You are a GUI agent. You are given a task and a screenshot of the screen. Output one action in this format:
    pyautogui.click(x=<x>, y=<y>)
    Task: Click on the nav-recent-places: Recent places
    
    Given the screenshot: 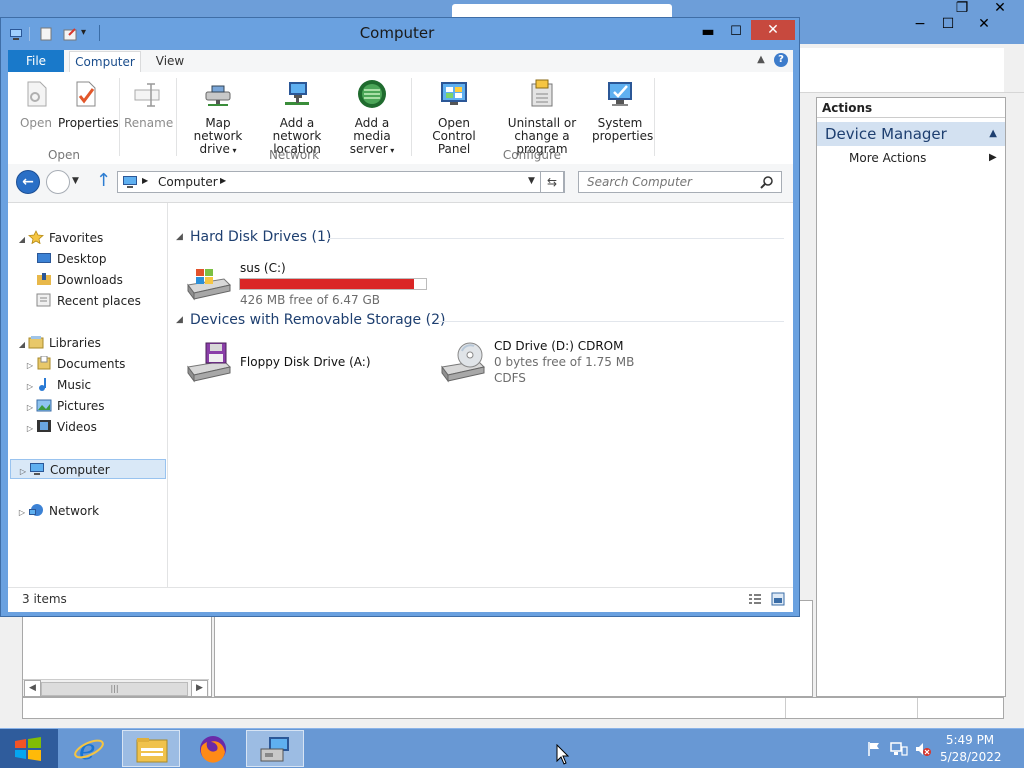 What is the action you would take?
    pyautogui.click(x=88, y=301)
    